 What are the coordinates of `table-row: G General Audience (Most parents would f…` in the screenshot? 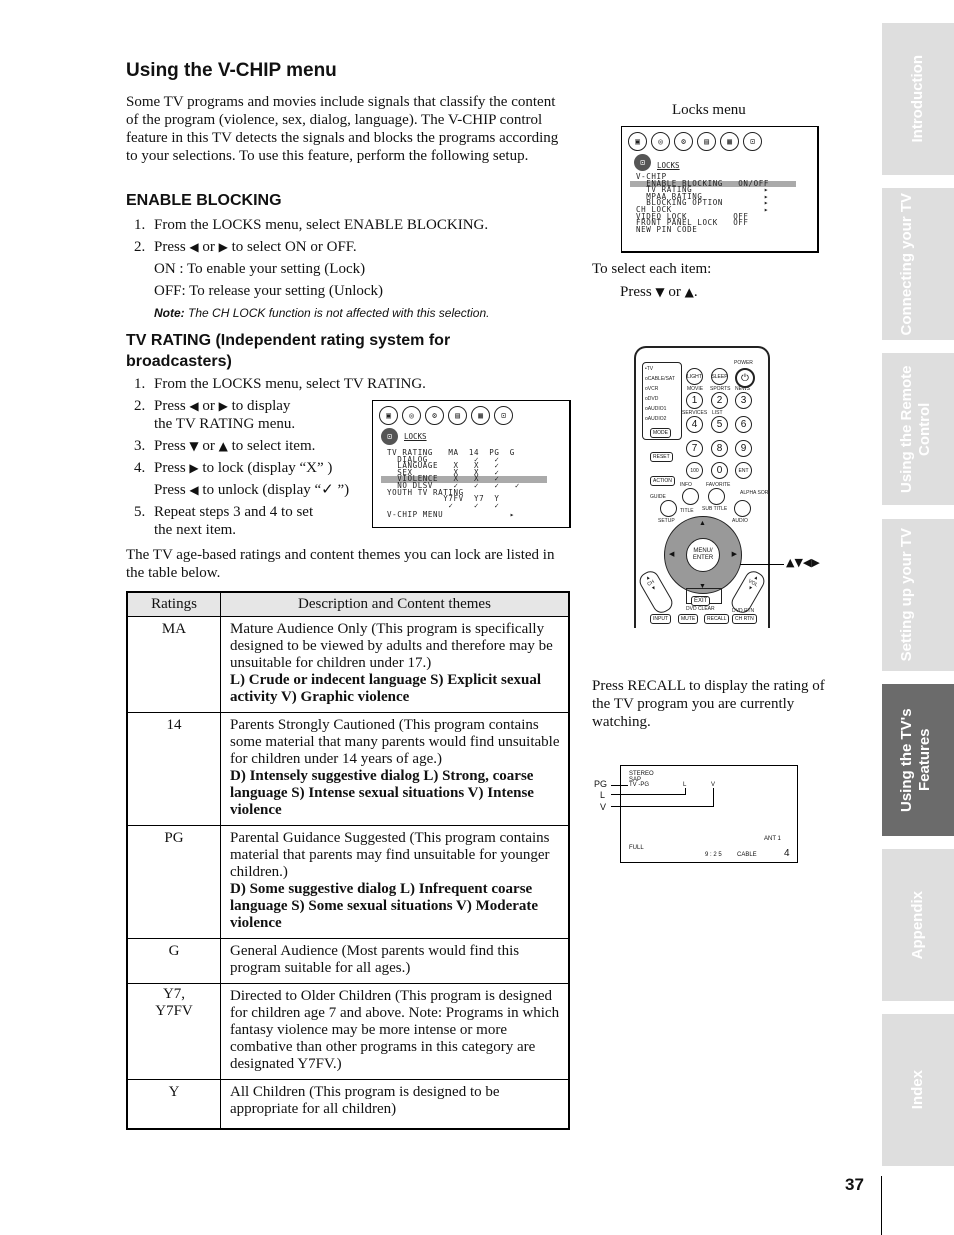 It's located at (348, 961).